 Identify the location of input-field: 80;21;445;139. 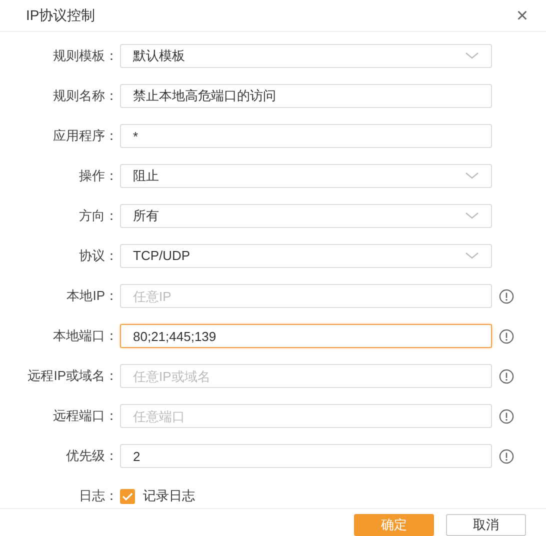
(306, 336).